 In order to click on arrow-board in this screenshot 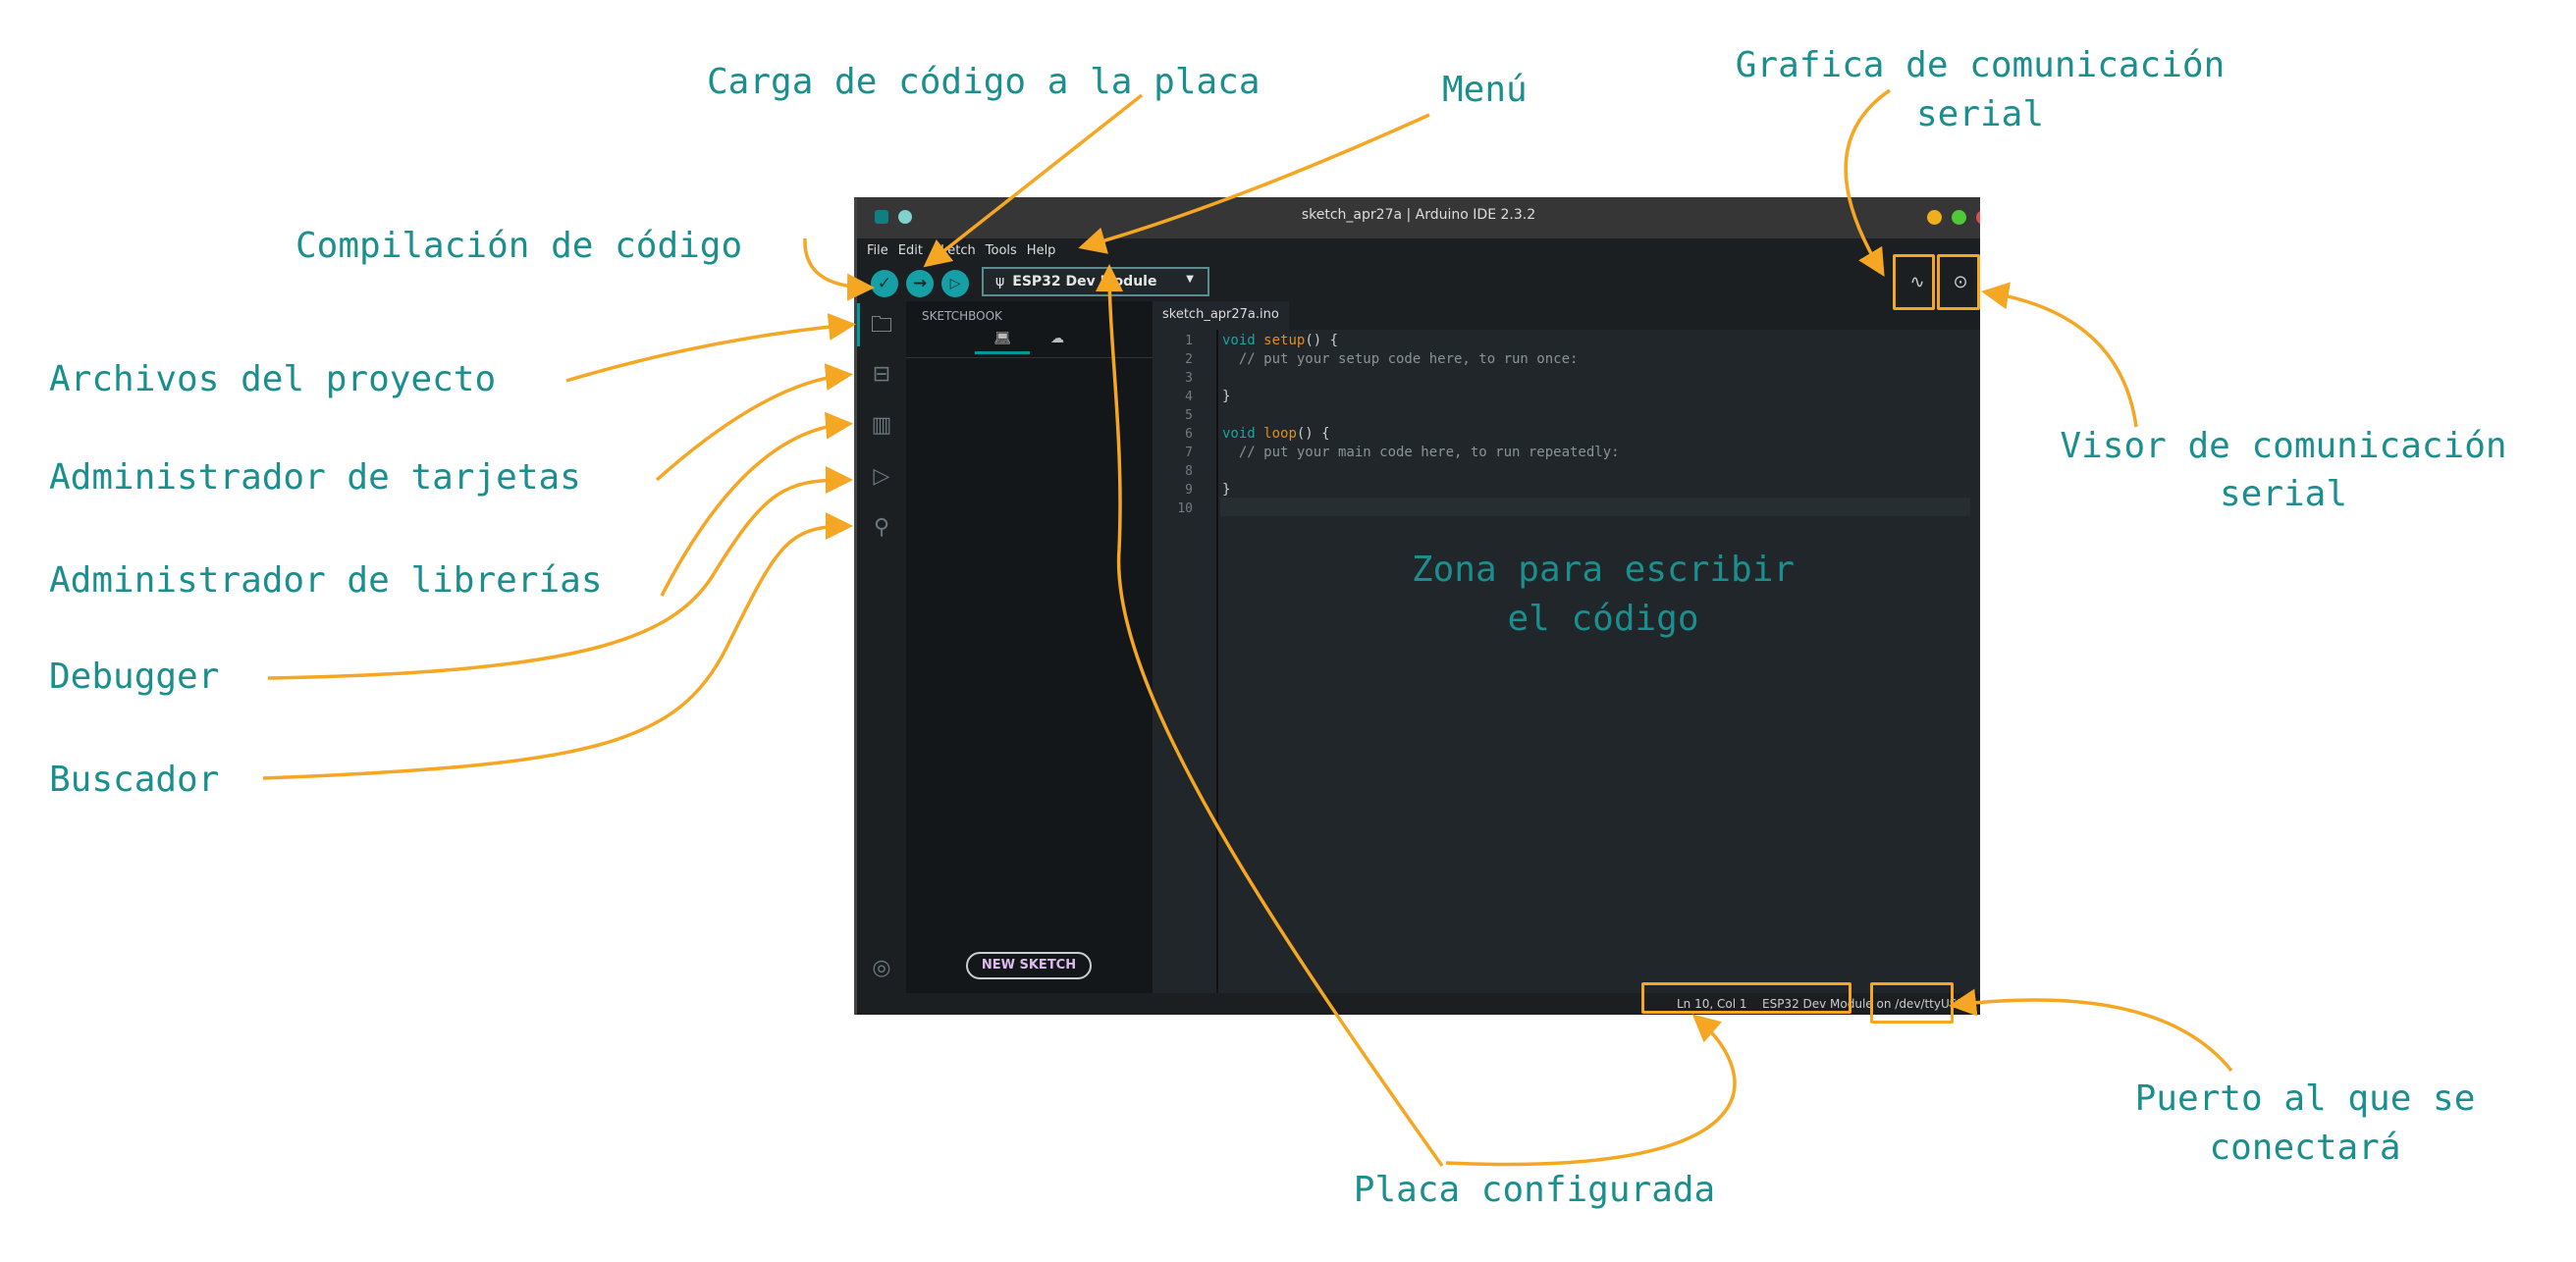, I will do `click(1270, 716)`.